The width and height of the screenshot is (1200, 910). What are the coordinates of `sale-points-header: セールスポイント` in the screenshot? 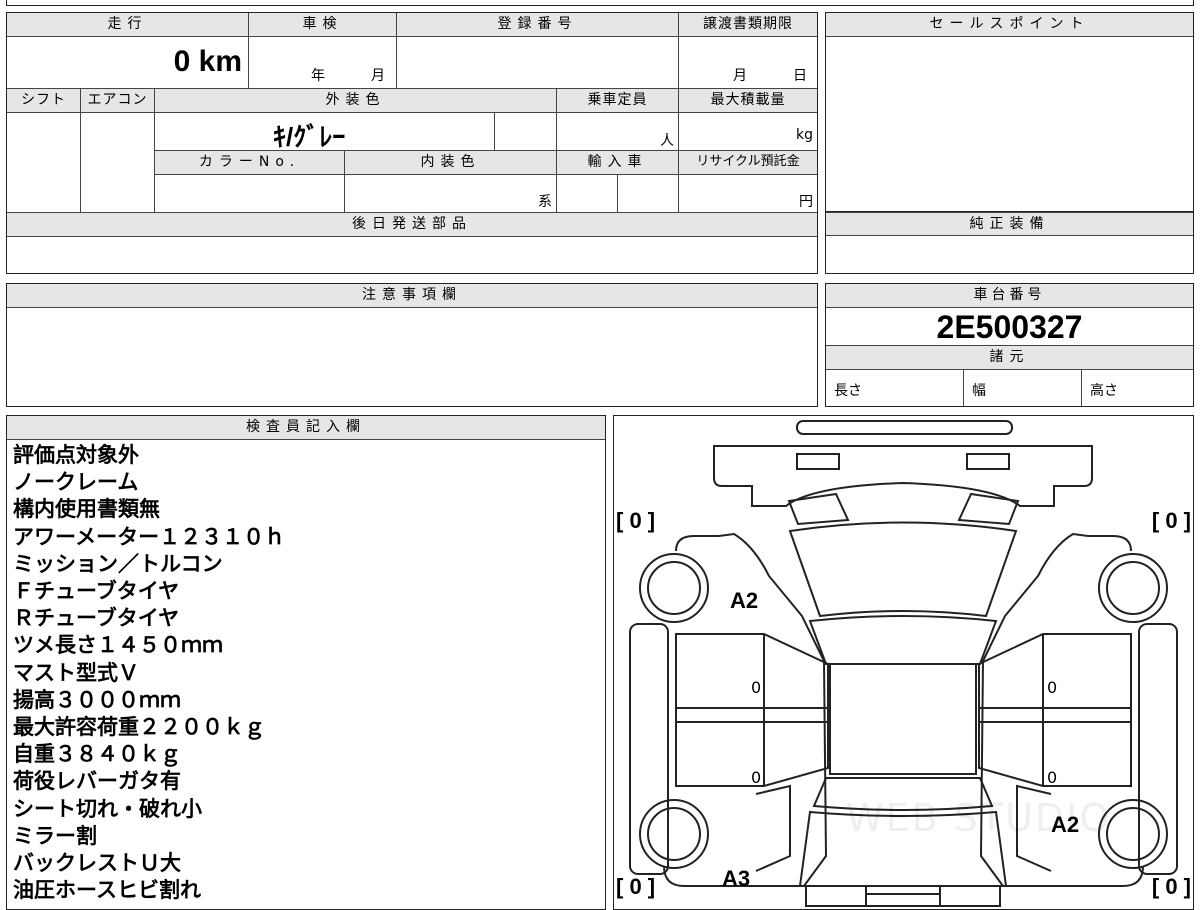 It's located at (1009, 25).